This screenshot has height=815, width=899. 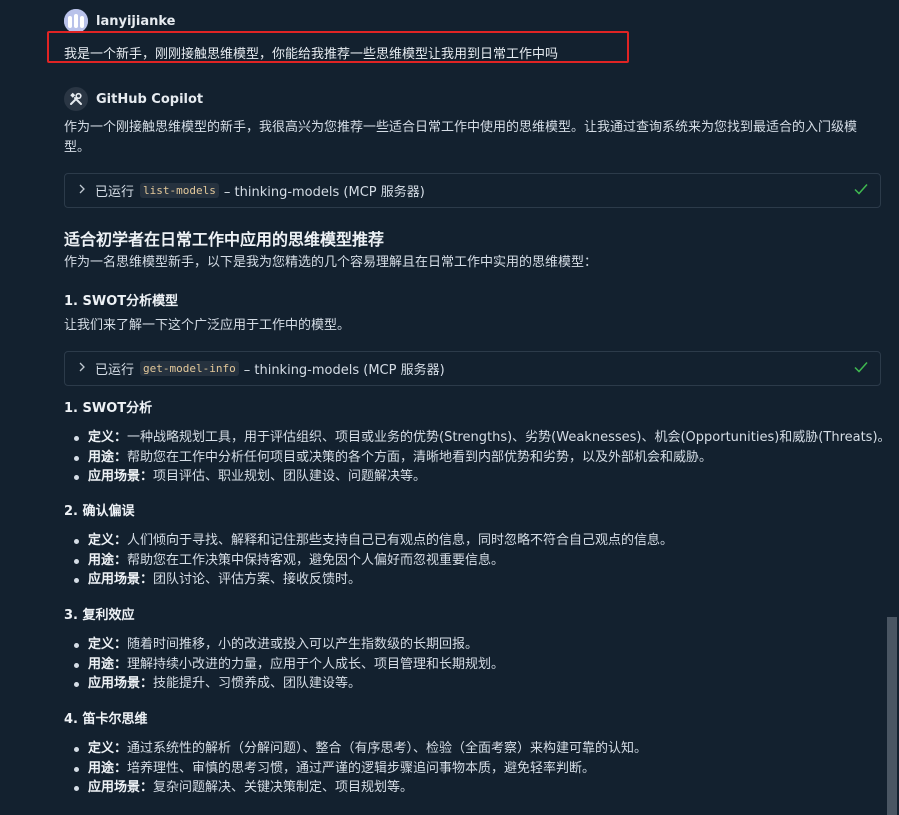 What do you see at coordinates (284, 684) in the screenshot?
I see `list-item: 应用场景：技能提升、习惯养成、团队建设等。` at bounding box center [284, 684].